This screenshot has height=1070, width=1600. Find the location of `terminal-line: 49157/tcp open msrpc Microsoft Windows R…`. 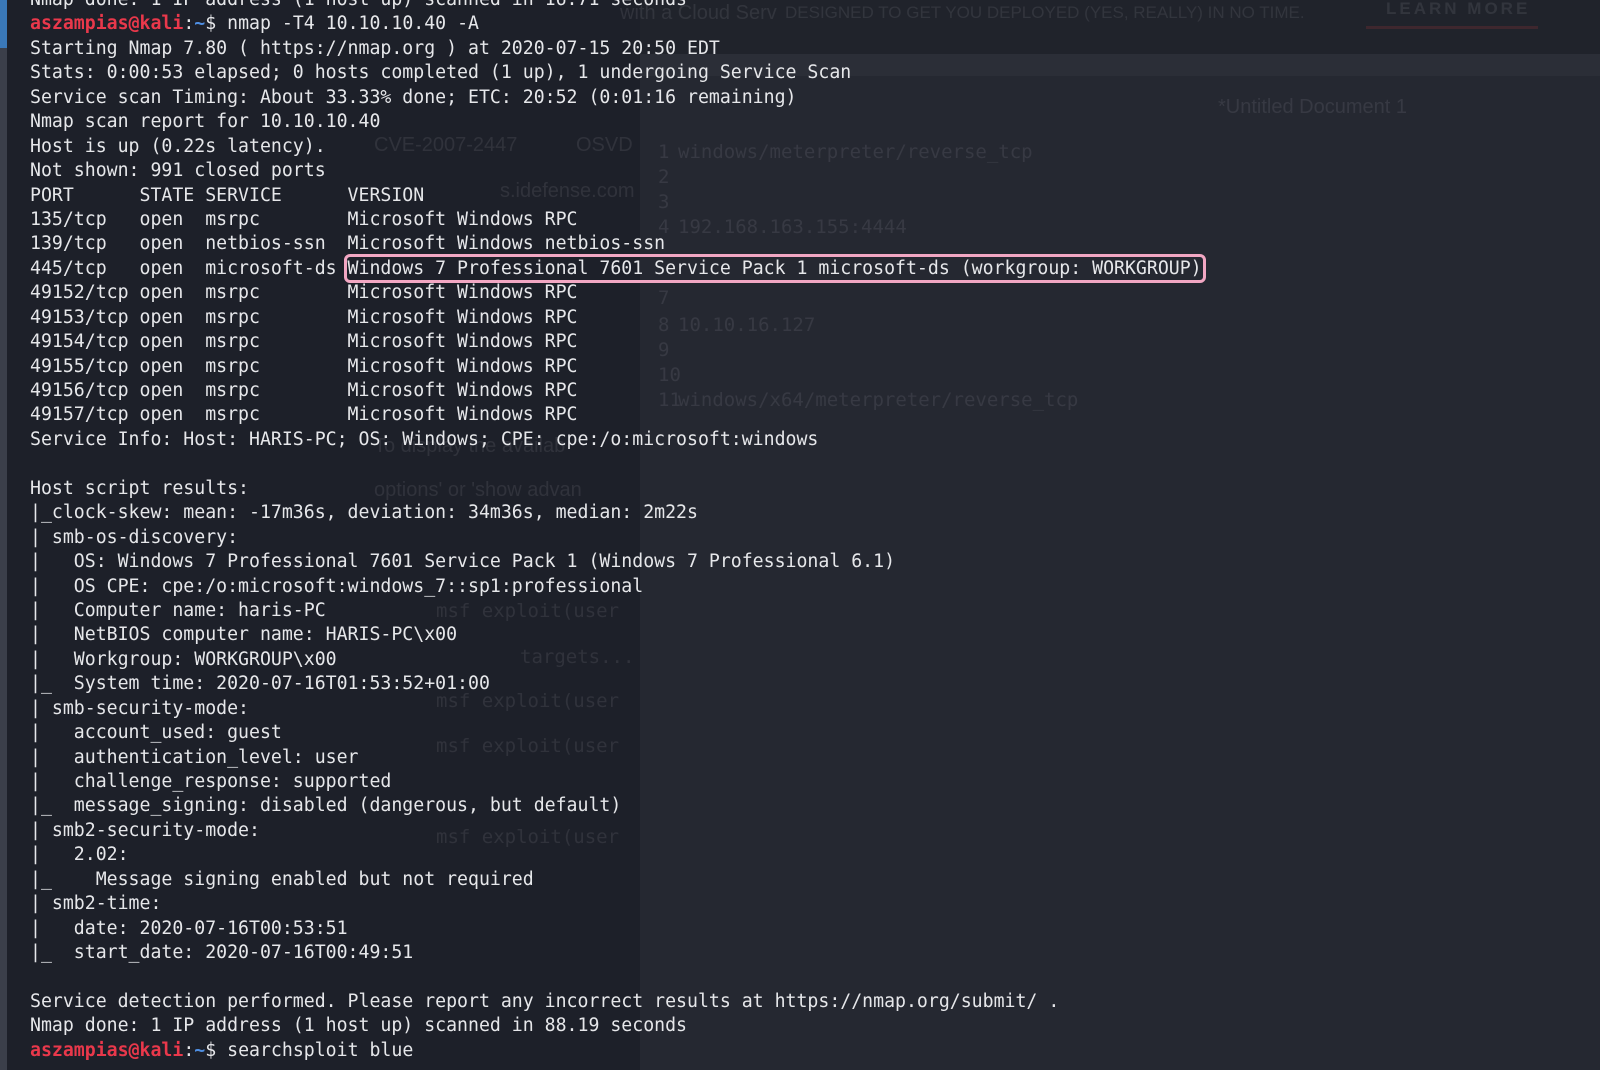

terminal-line: 49157/tcp open msrpc Microsoft Windows R… is located at coordinates (304, 415).